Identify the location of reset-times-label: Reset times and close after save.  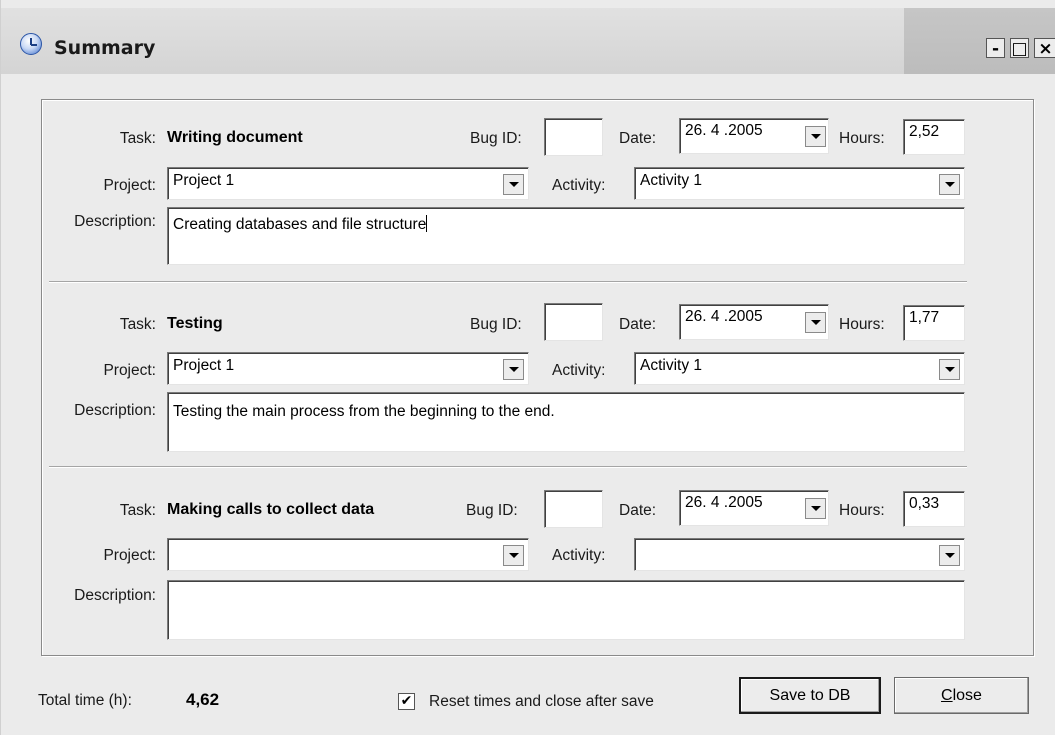
(541, 702).